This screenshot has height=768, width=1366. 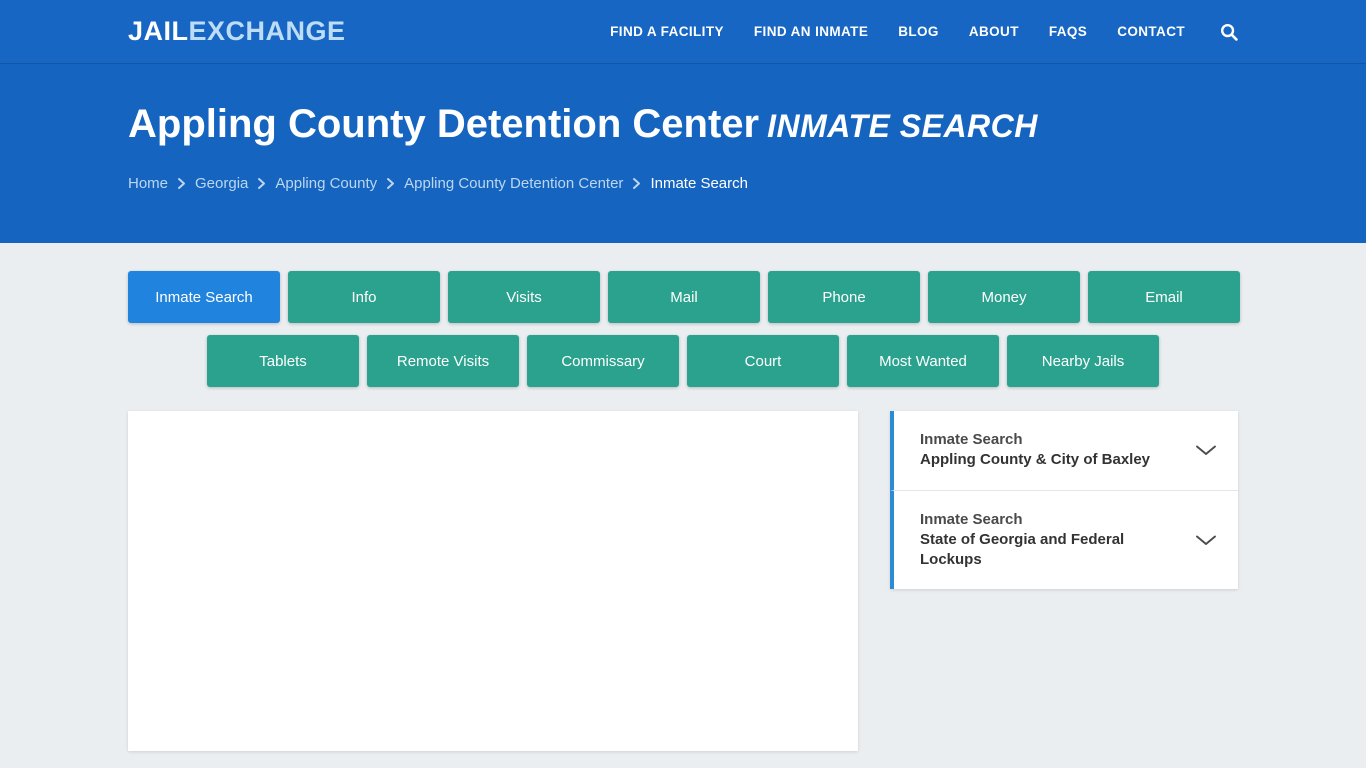 What do you see at coordinates (1164, 297) in the screenshot?
I see `tab-email: Email` at bounding box center [1164, 297].